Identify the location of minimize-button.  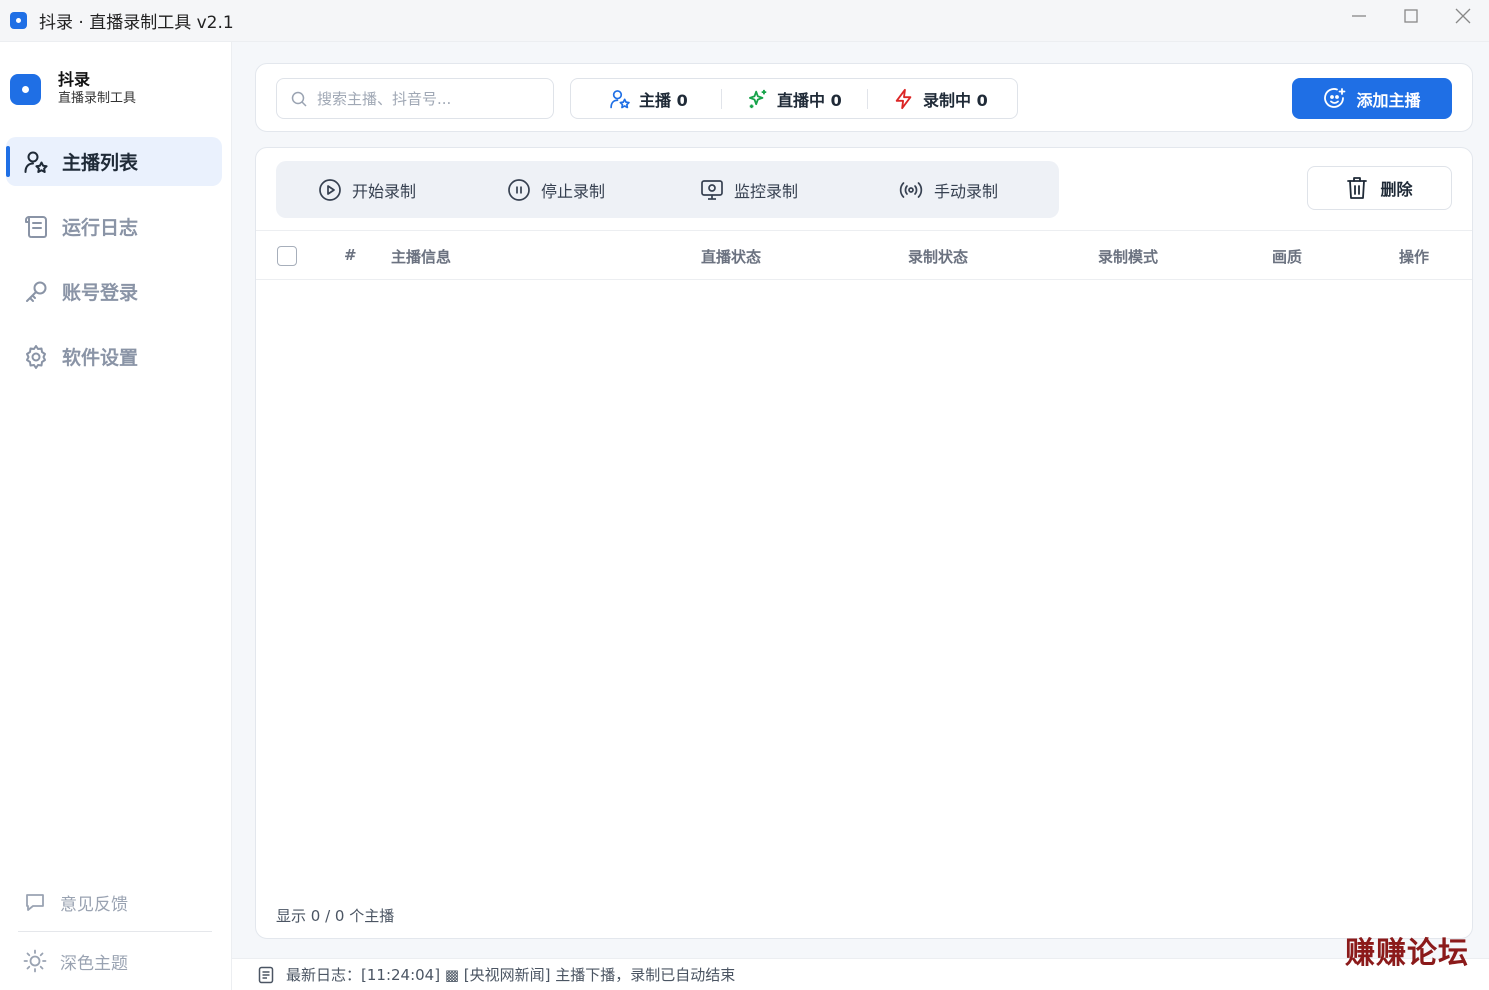
(1359, 16).